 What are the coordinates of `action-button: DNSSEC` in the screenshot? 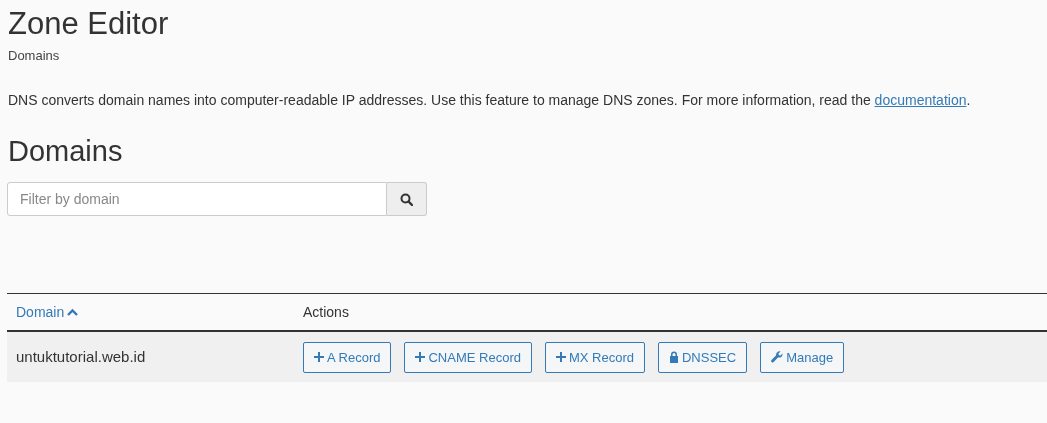 It's located at (703, 357).